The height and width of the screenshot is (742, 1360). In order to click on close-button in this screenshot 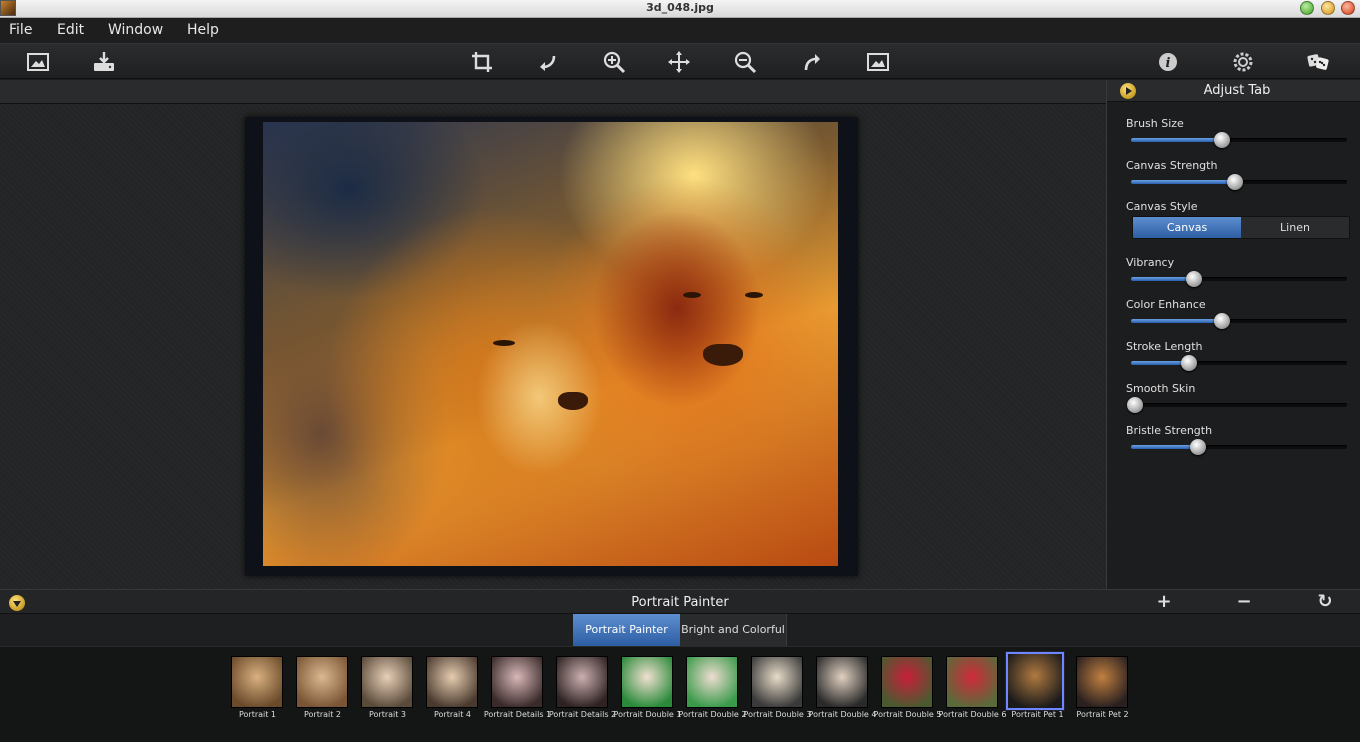, I will do `click(1348, 8)`.